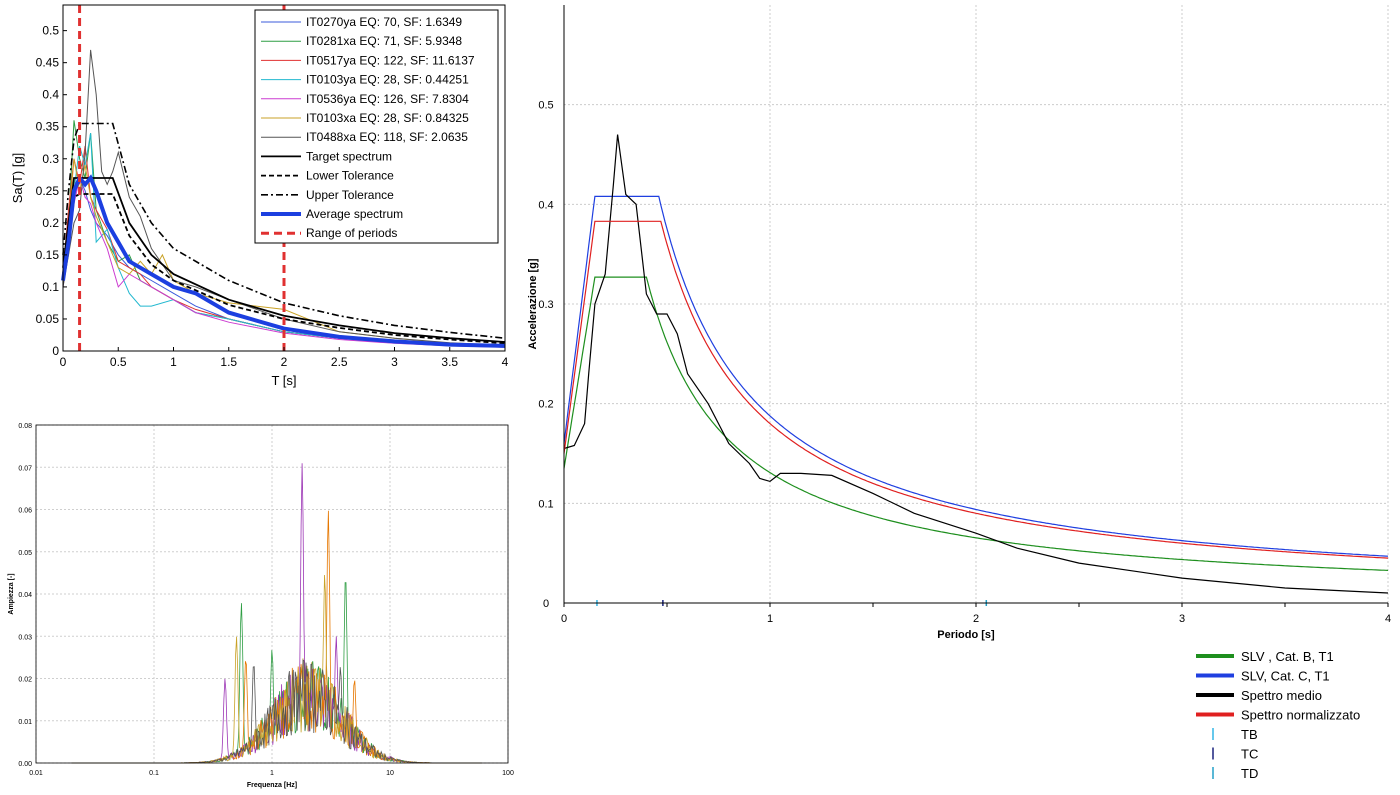 The width and height of the screenshot is (1400, 795). What do you see at coordinates (387, 118) in the screenshot?
I see `legend-label: IT0103xa EQ: 28, SF: 0.84325` at bounding box center [387, 118].